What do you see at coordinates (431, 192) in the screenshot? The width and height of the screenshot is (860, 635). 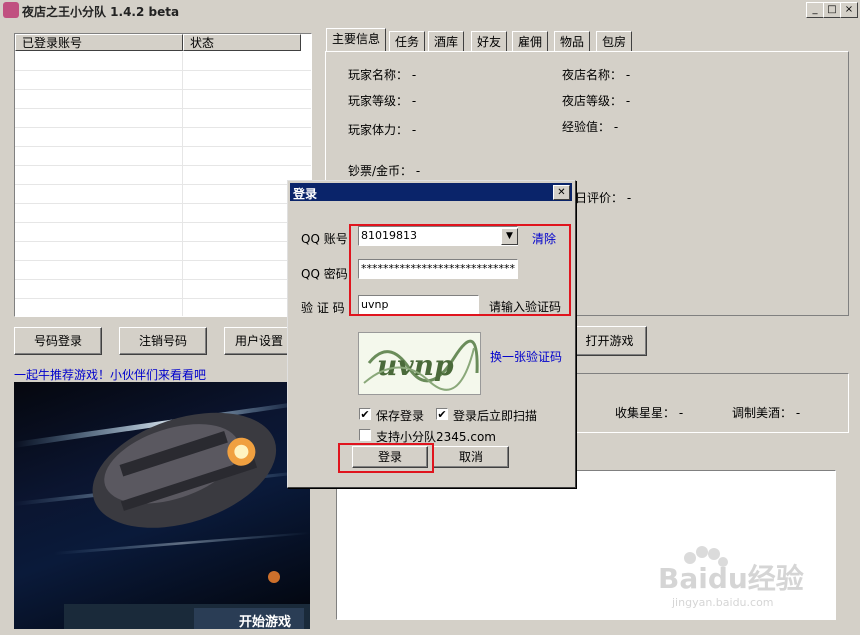 I see `dialog-title-bar: 登录 ✕` at bounding box center [431, 192].